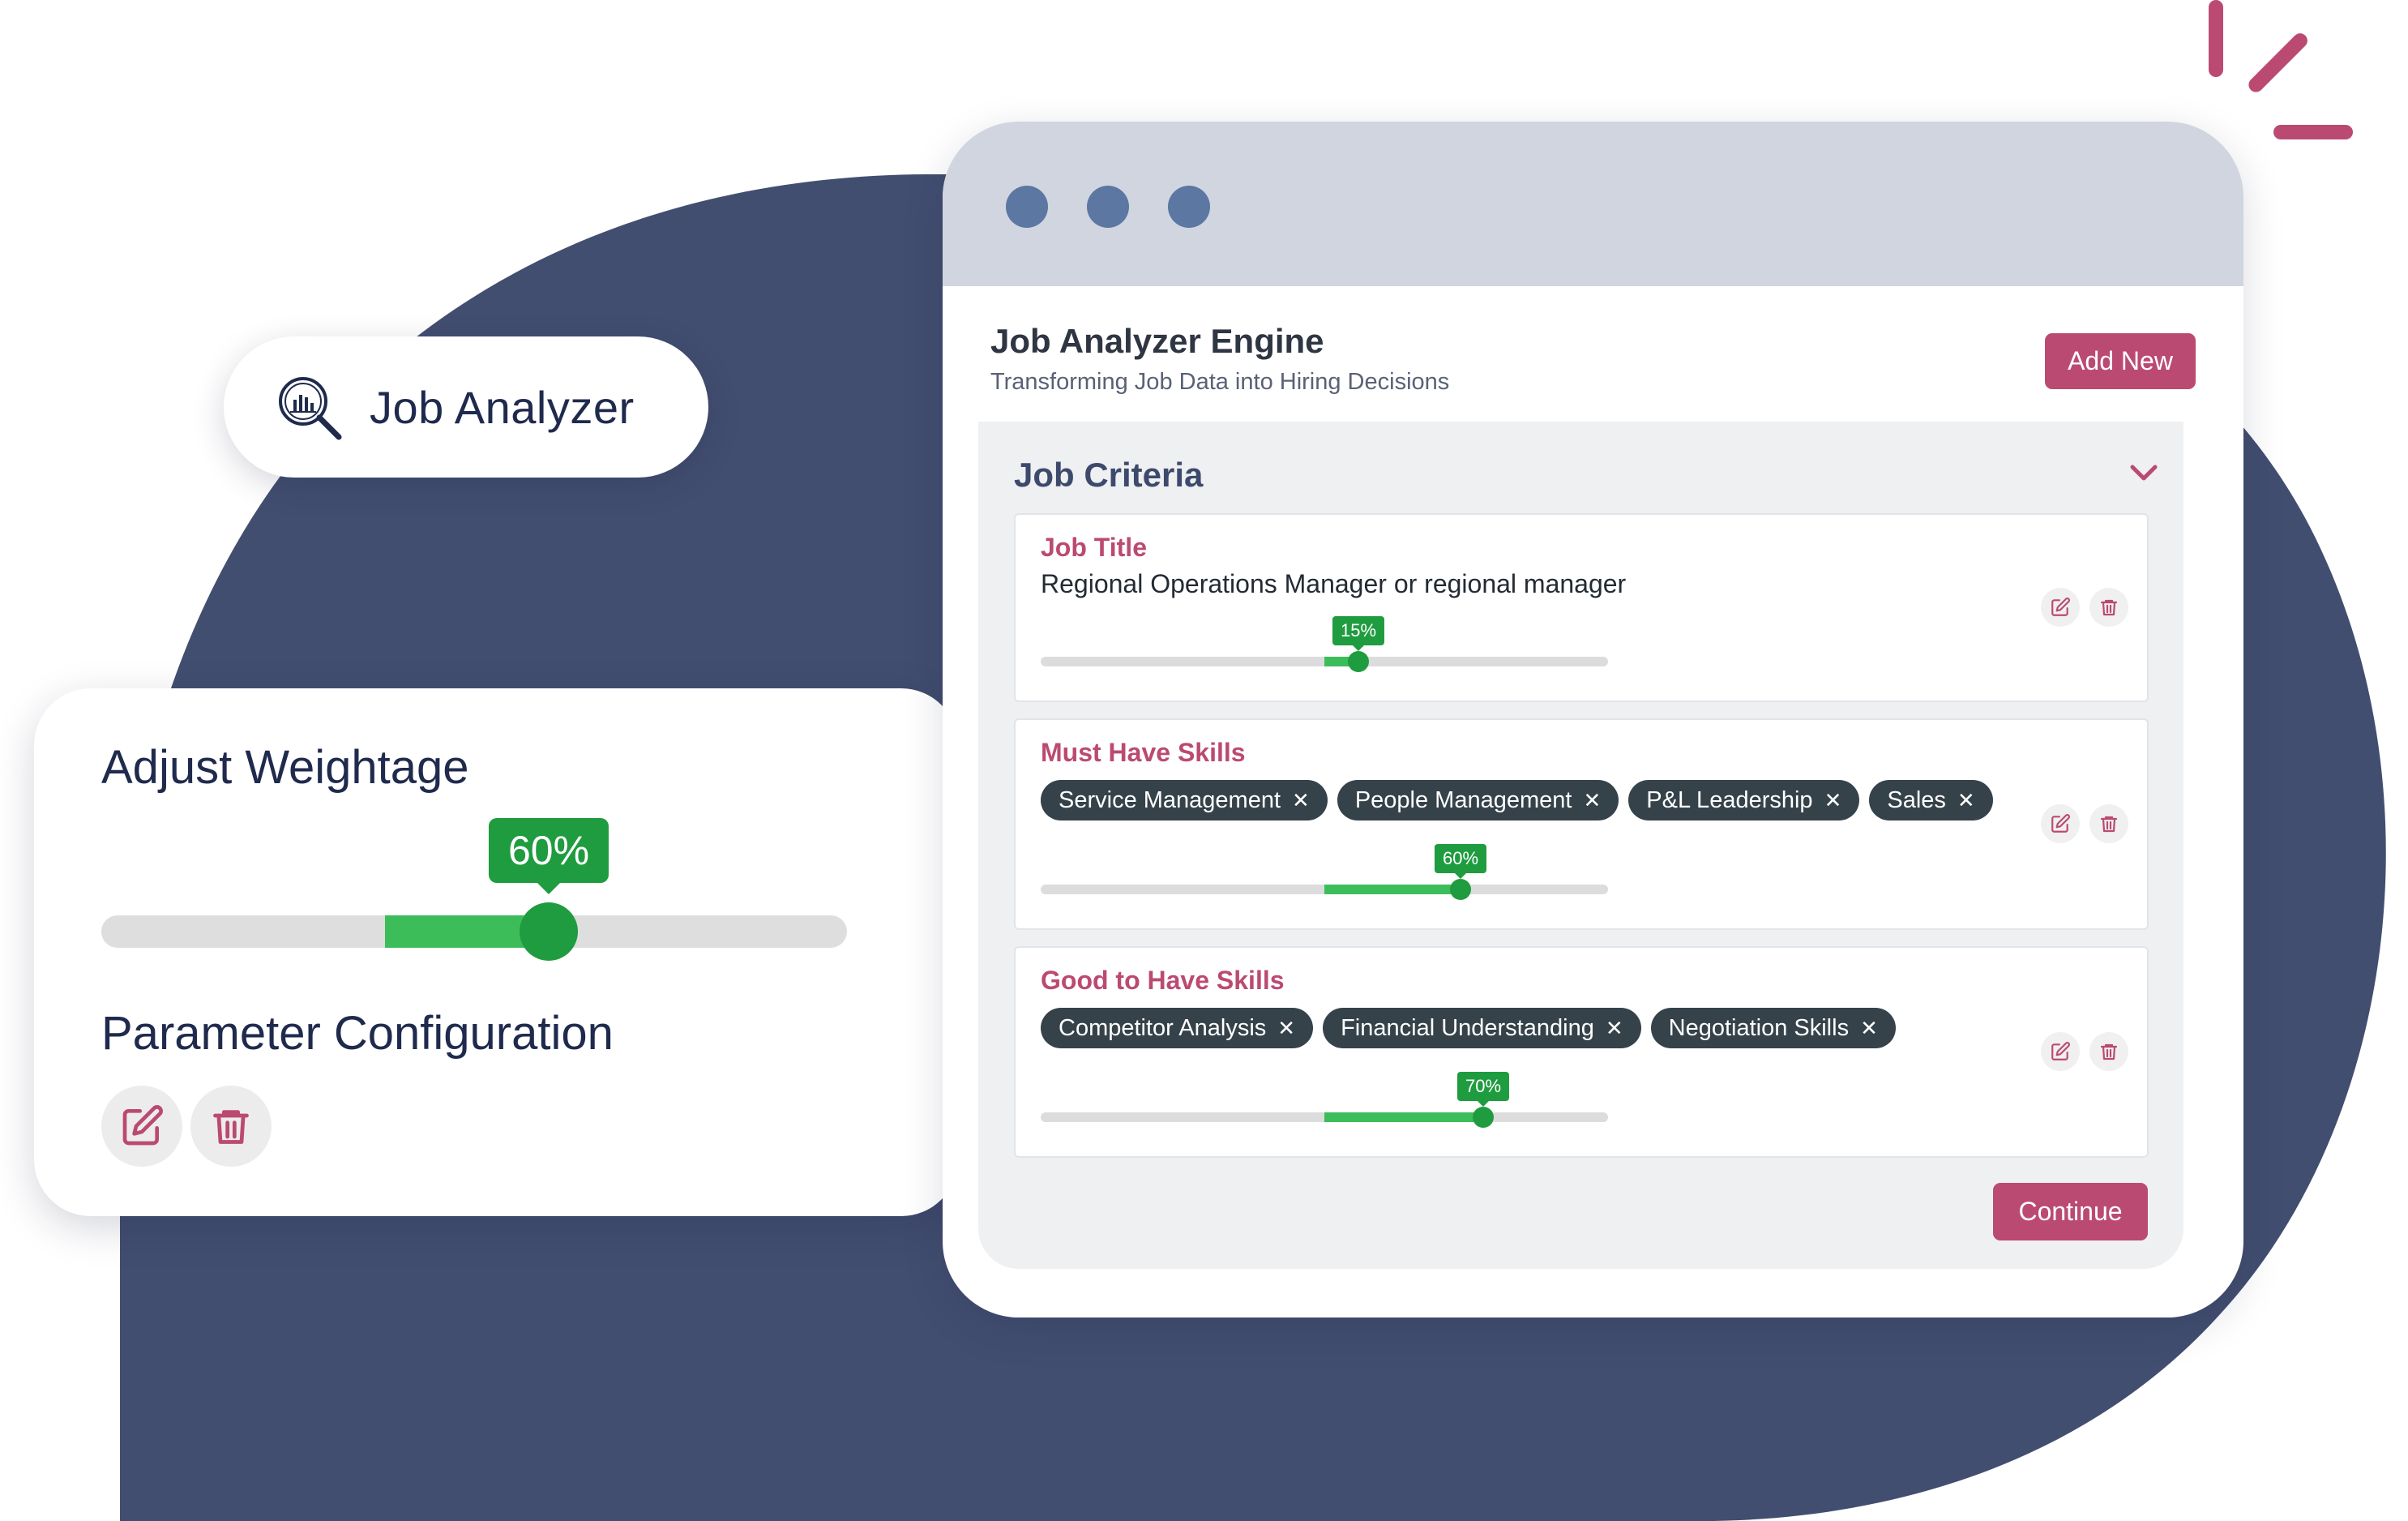 This screenshot has width=2408, height=1521. What do you see at coordinates (1143, 752) in the screenshot?
I see `criteria-title: Must Have Skills` at bounding box center [1143, 752].